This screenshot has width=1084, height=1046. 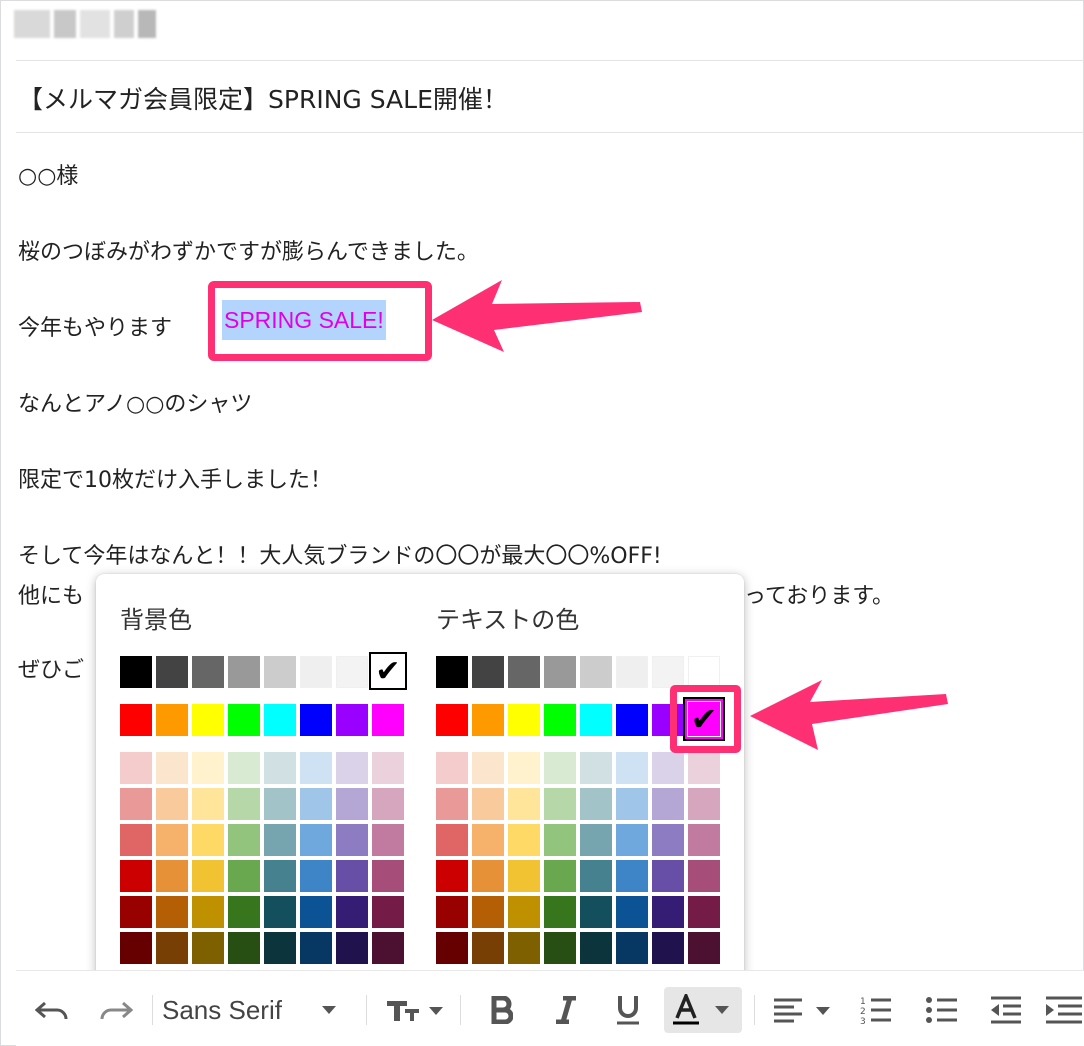 I want to click on indent-less-icon, so click(x=1006, y=1010).